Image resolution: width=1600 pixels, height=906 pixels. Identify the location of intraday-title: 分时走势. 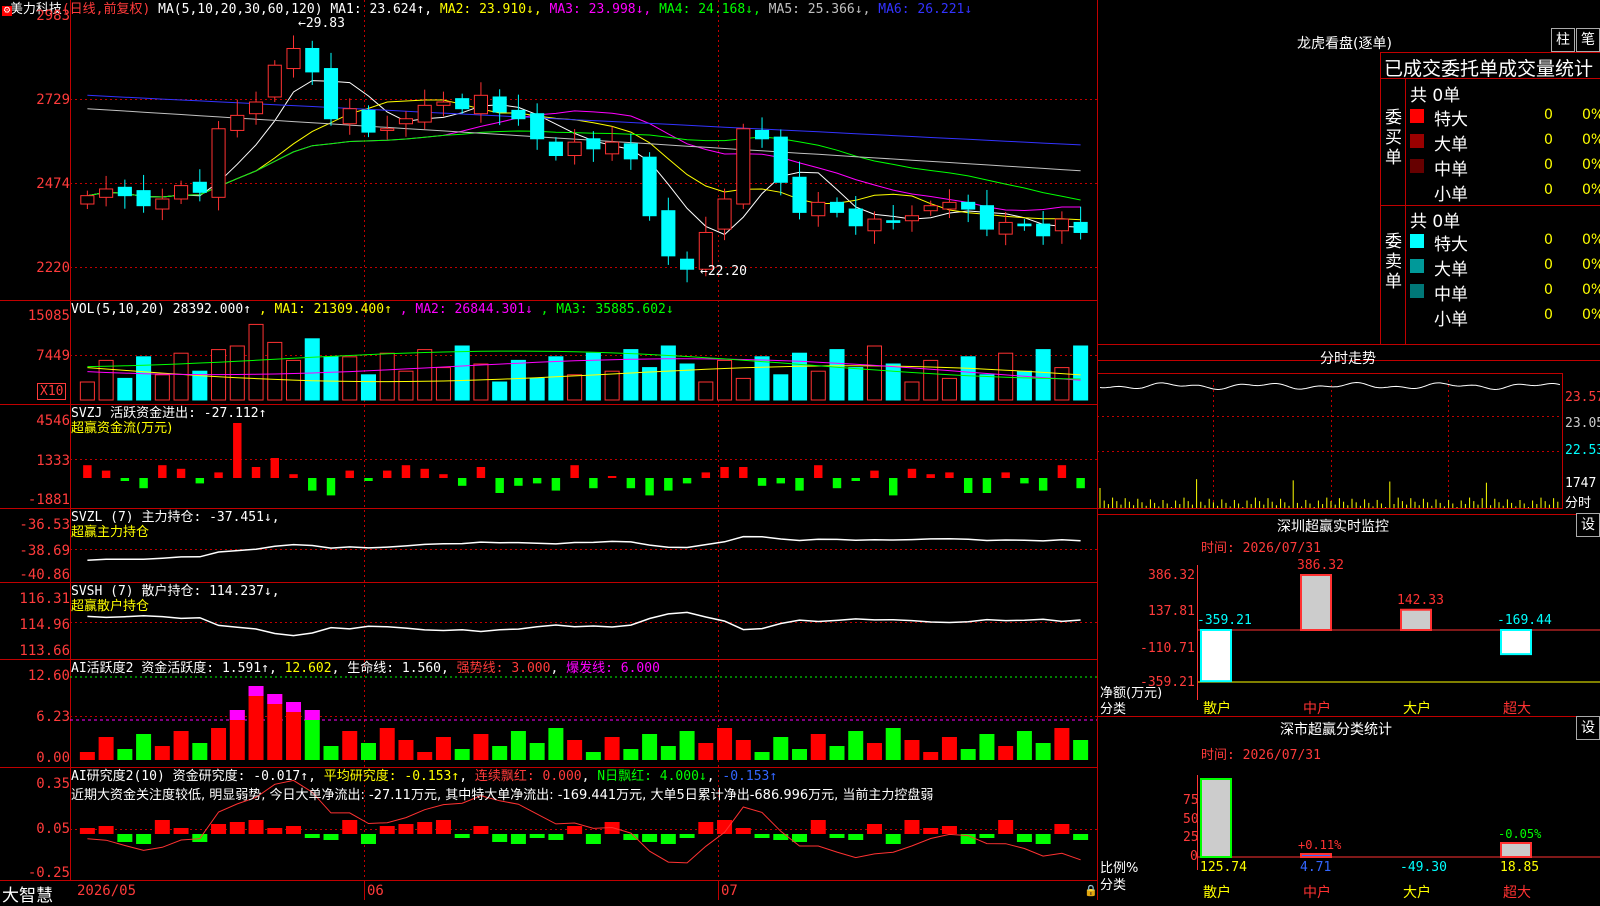
(1348, 358).